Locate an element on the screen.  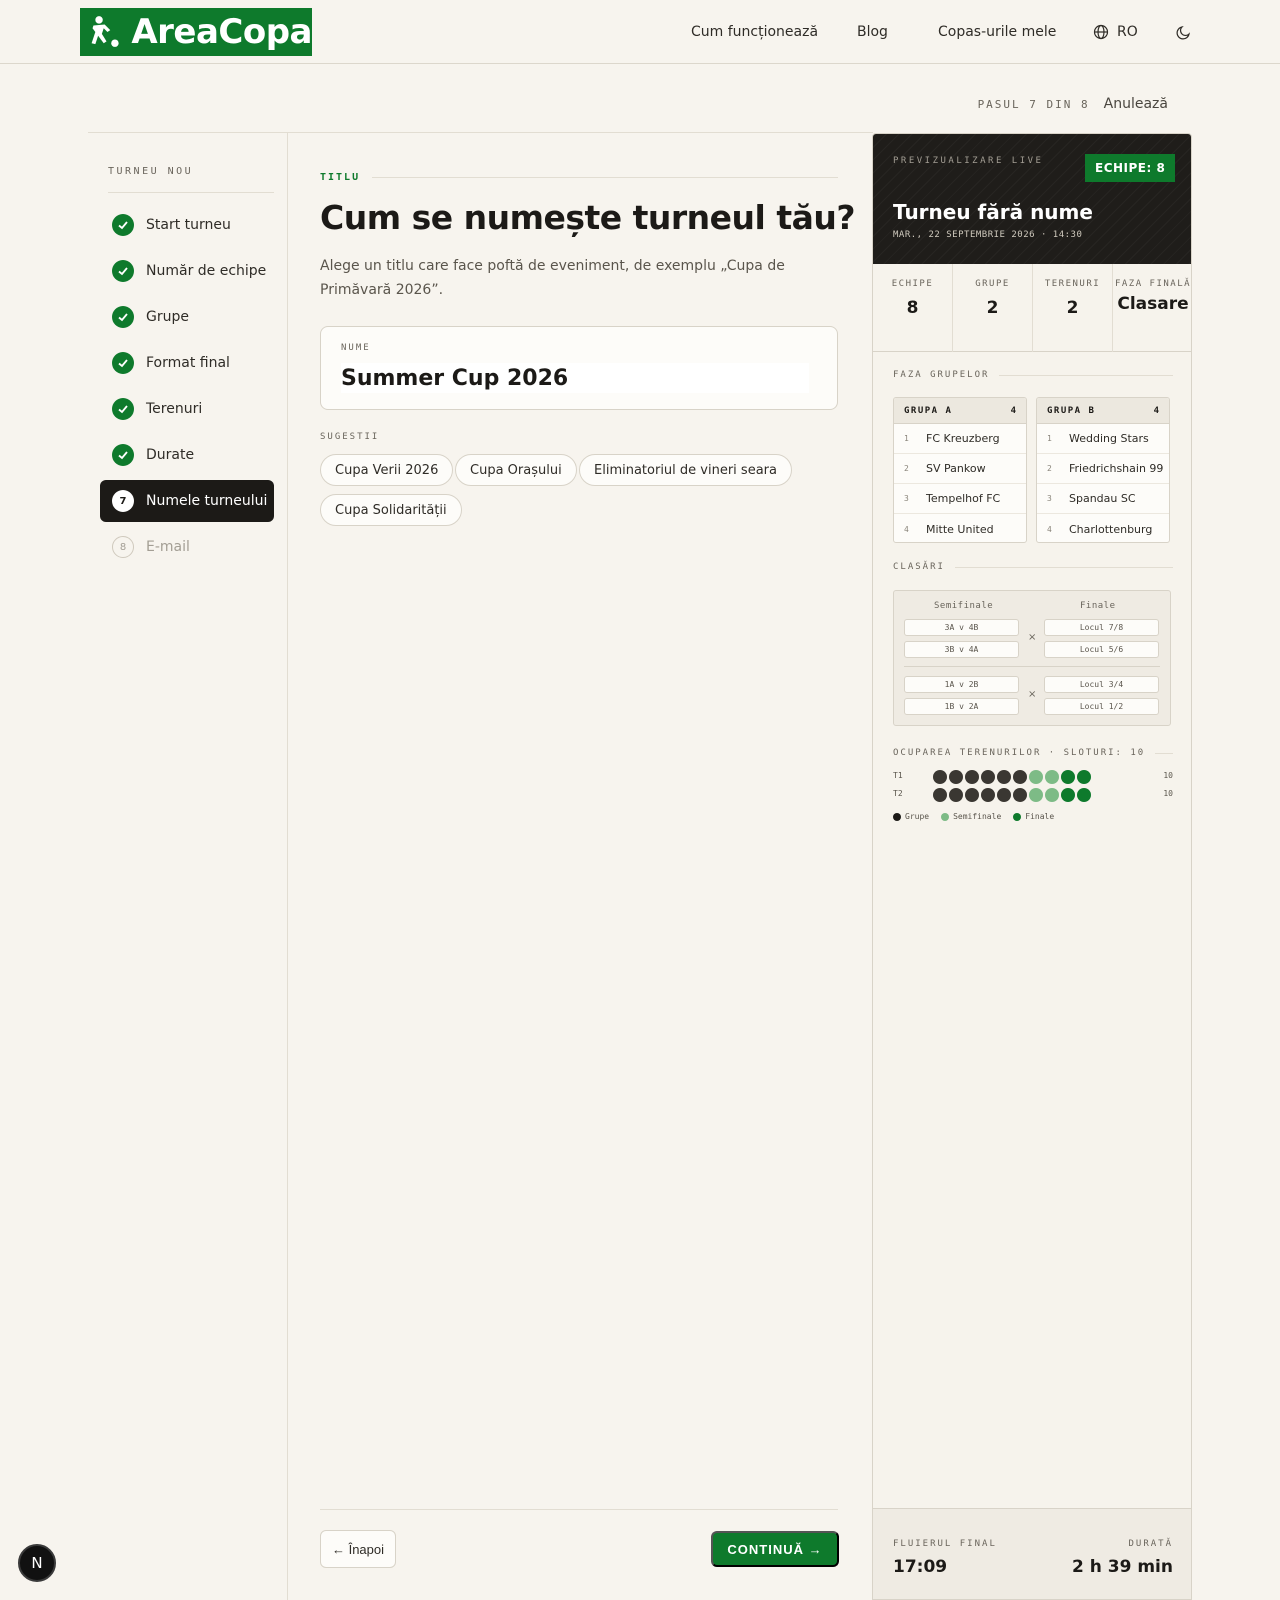
nav-my-copas: Copas-urile mele is located at coordinates (997, 32).